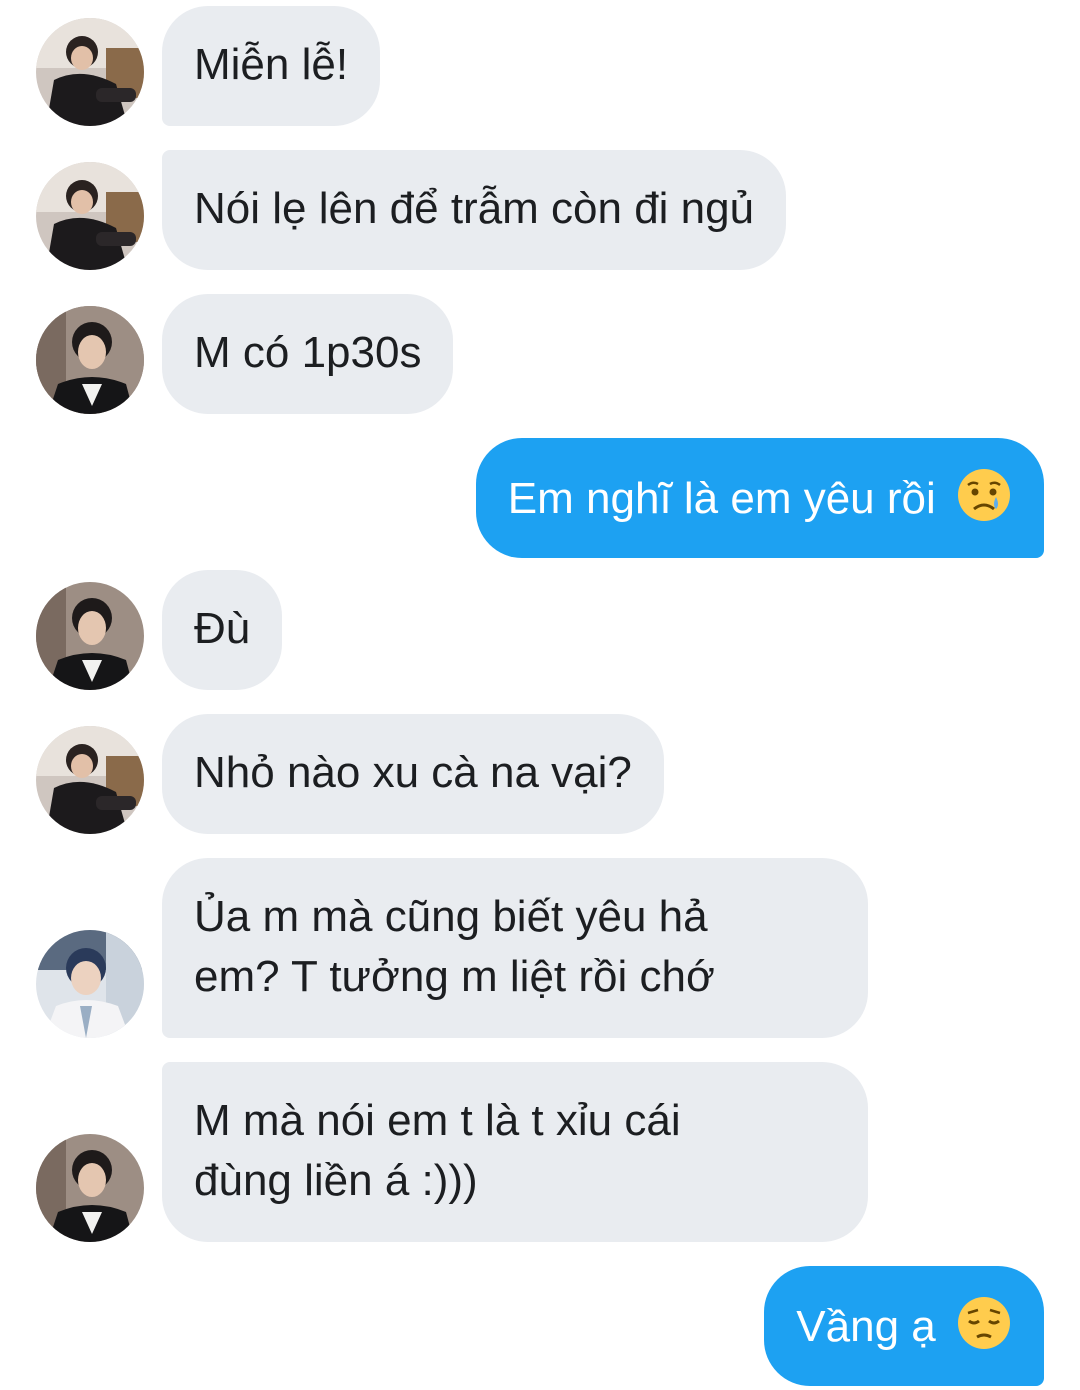 The height and width of the screenshot is (1390, 1080). What do you see at coordinates (540, 630) in the screenshot?
I see `message-row: Đù` at bounding box center [540, 630].